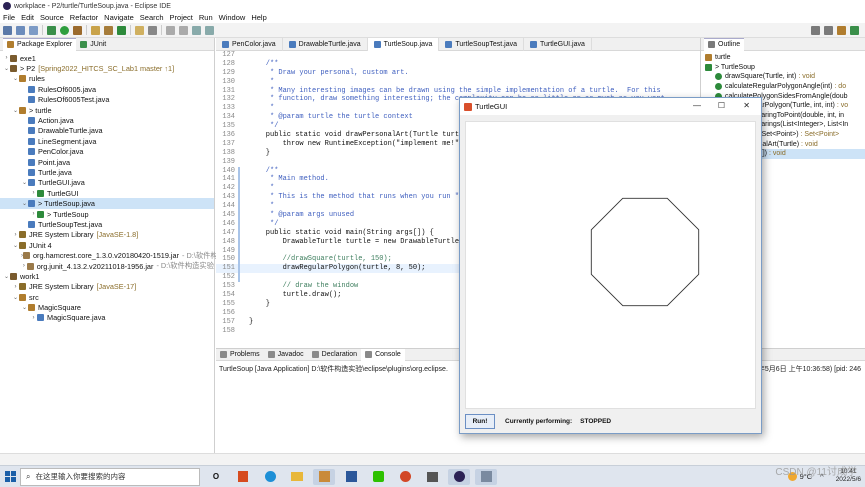 The width and height of the screenshot is (865, 487). Describe the element at coordinates (64, 30) in the screenshot. I see `run-icon` at that location.